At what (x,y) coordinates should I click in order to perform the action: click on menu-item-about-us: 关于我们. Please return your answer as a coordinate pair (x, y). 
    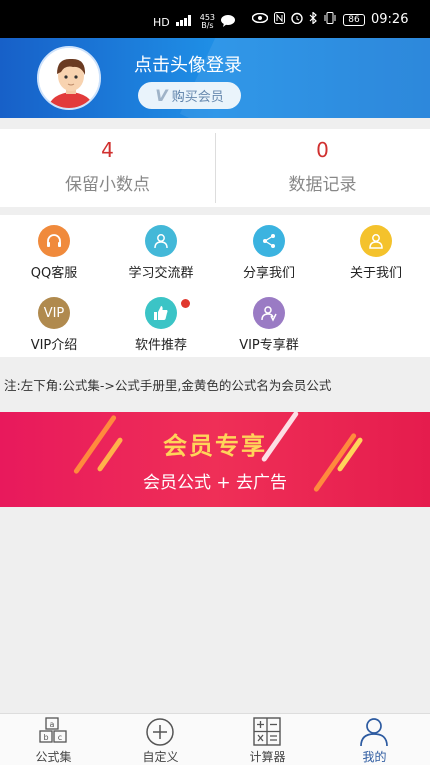
    Looking at the image, I should click on (376, 251).